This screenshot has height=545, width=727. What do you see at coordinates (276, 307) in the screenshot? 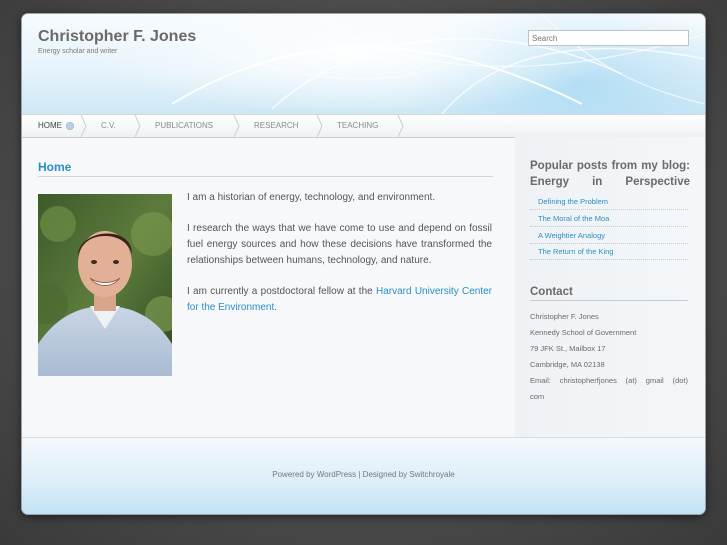
I see `position-suffix: .` at bounding box center [276, 307].